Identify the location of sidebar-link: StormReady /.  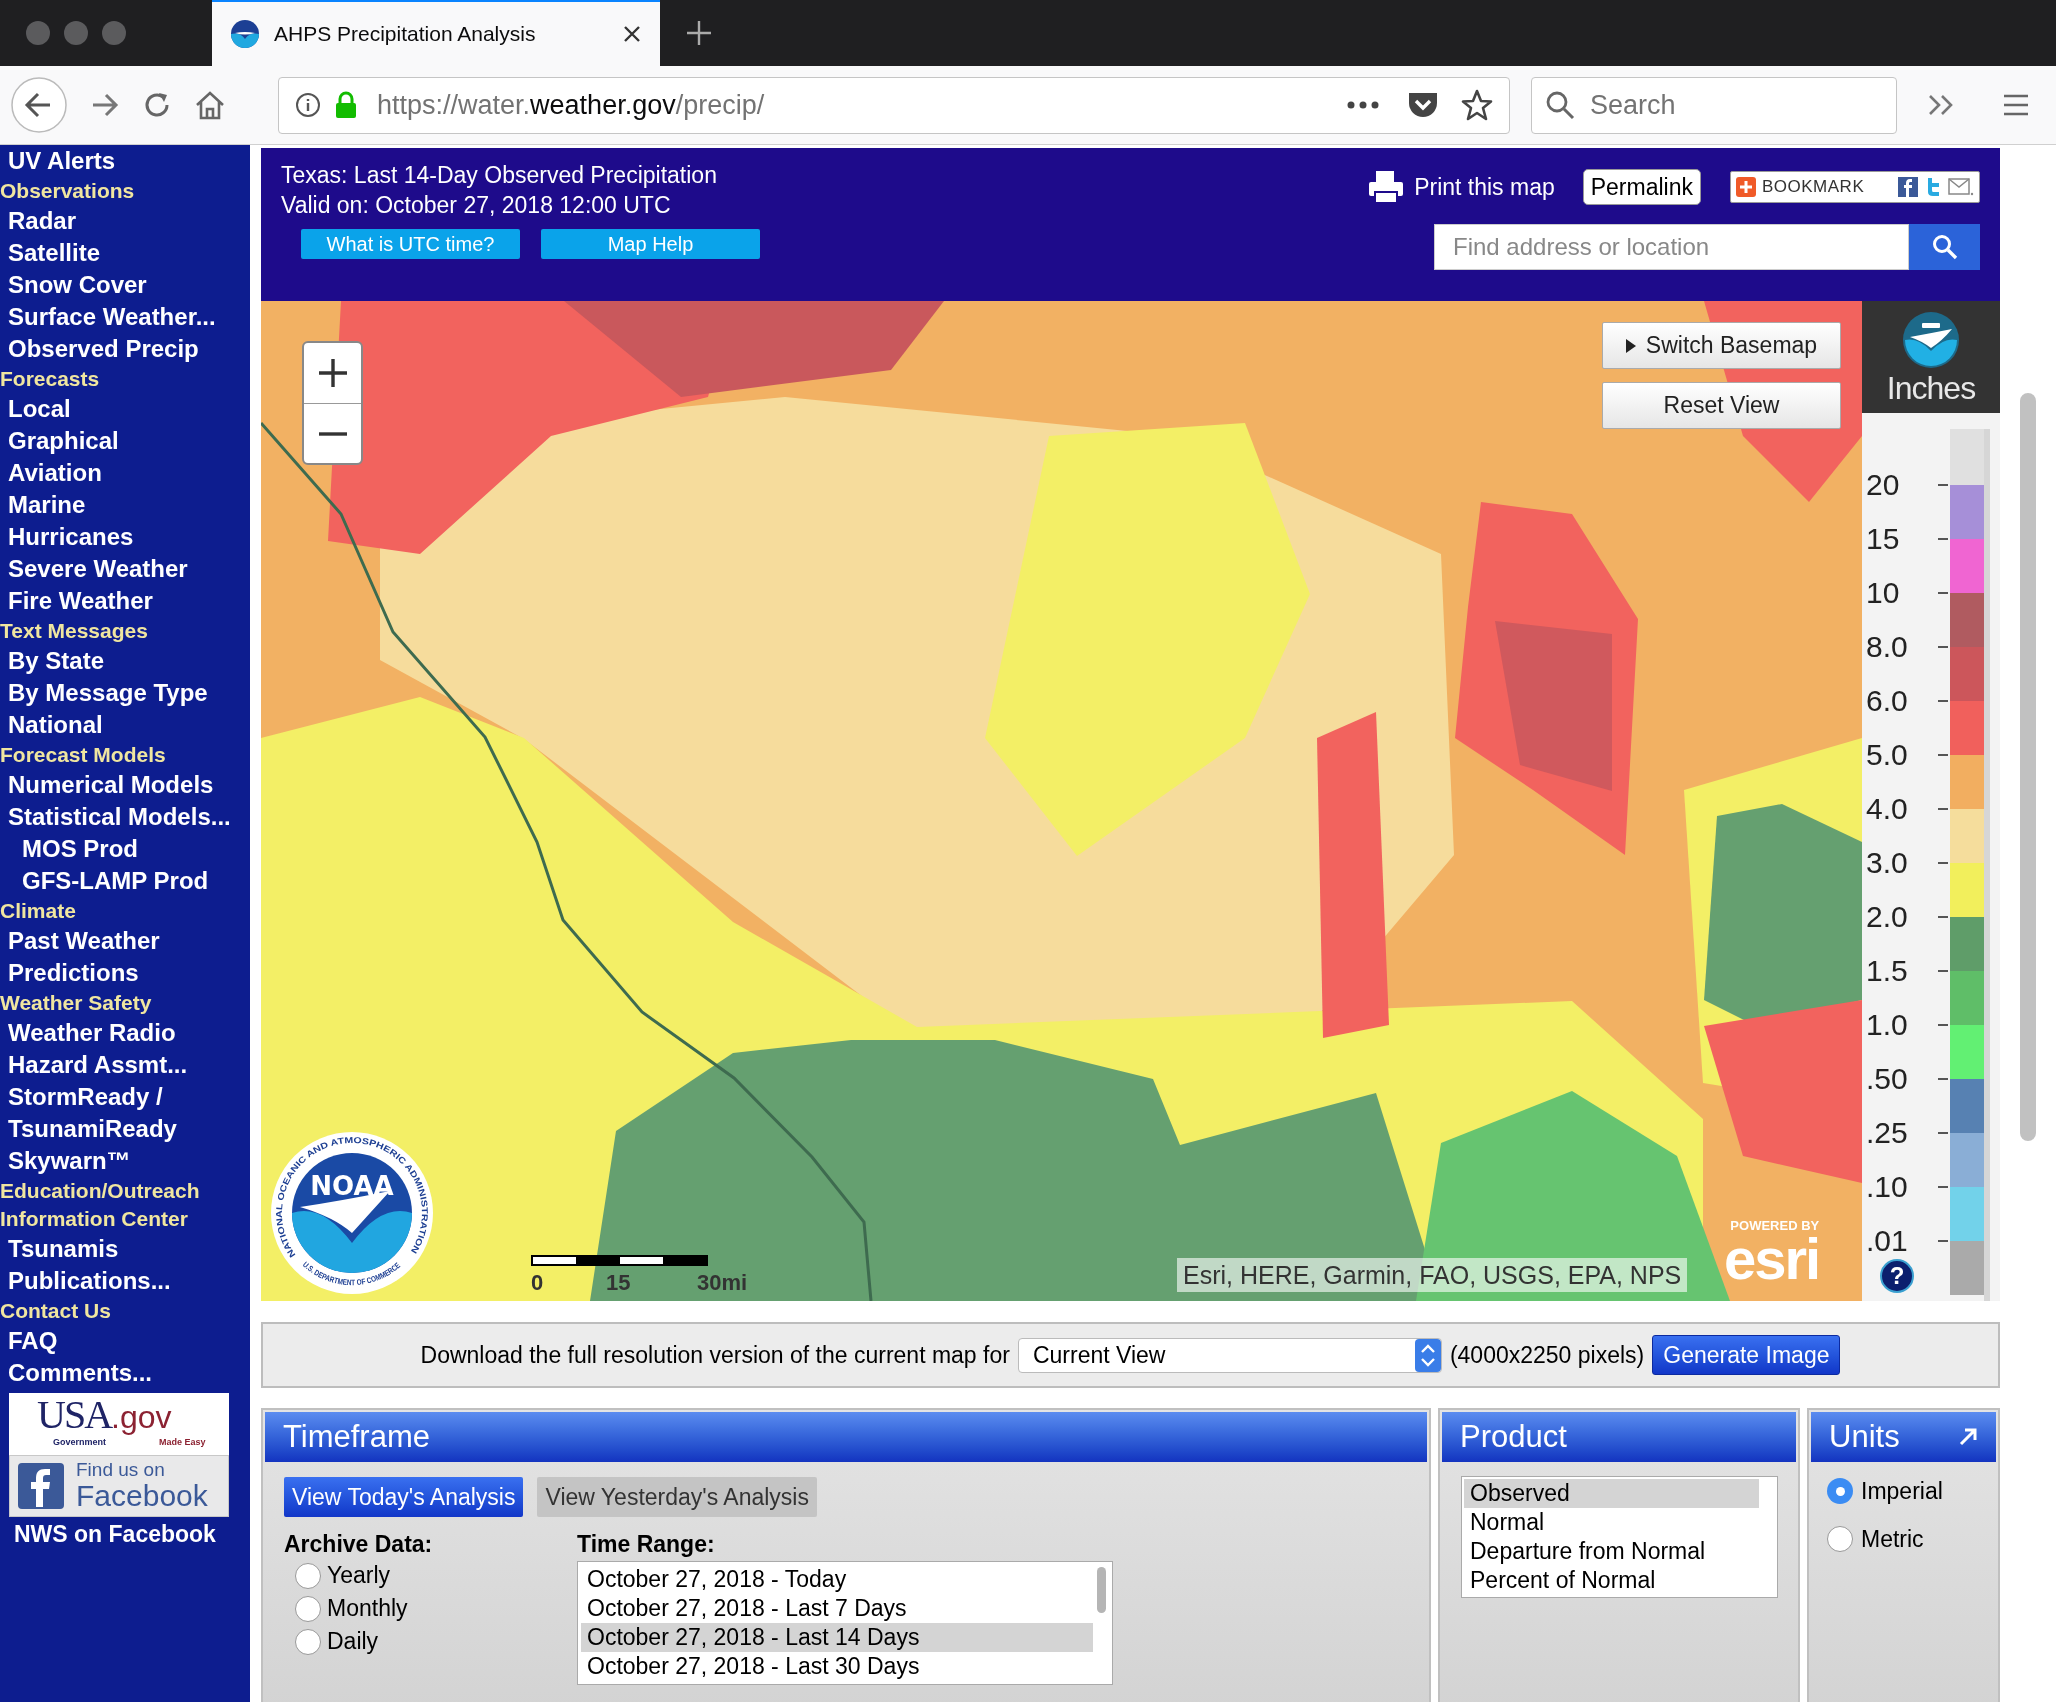
(120, 1097).